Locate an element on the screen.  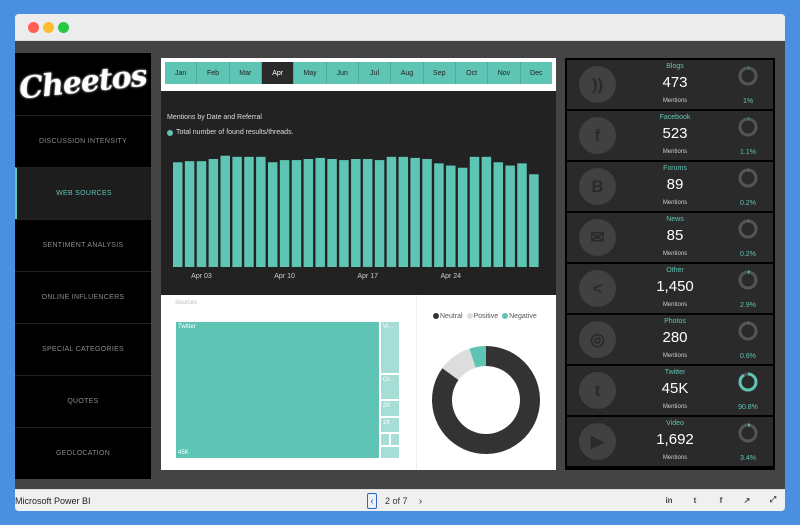
metric-card-forums: B Forums 89 Mentions 0.2% is located at coordinates (670, 186).